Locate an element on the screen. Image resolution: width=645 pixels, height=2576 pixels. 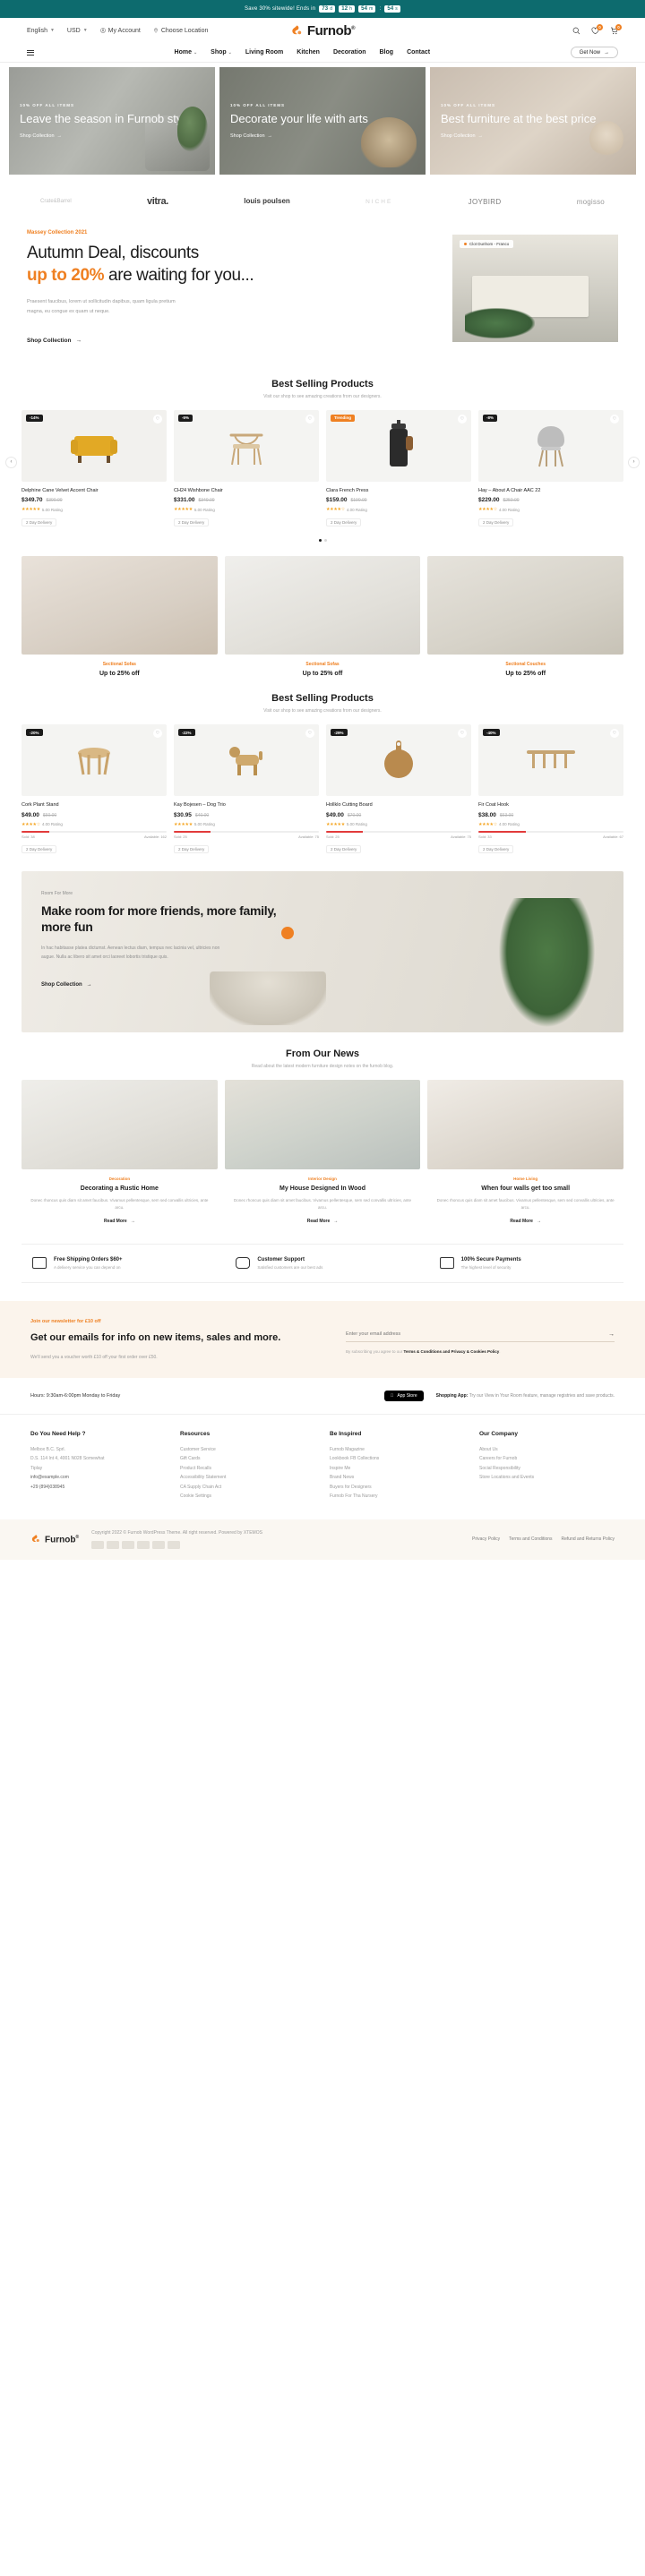
refund-policy-link: Refund and Returns Policy is located at coordinates (588, 1539).